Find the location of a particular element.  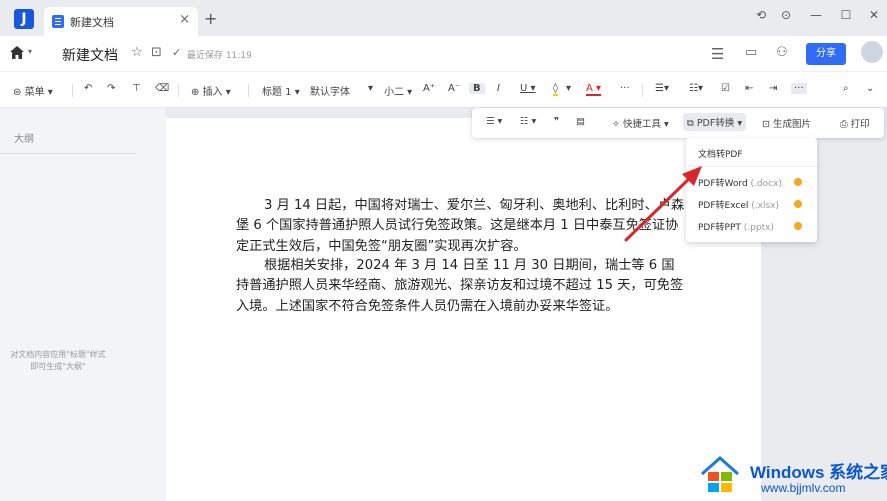

numbered-list-icon: ☷▾ is located at coordinates (696, 88).